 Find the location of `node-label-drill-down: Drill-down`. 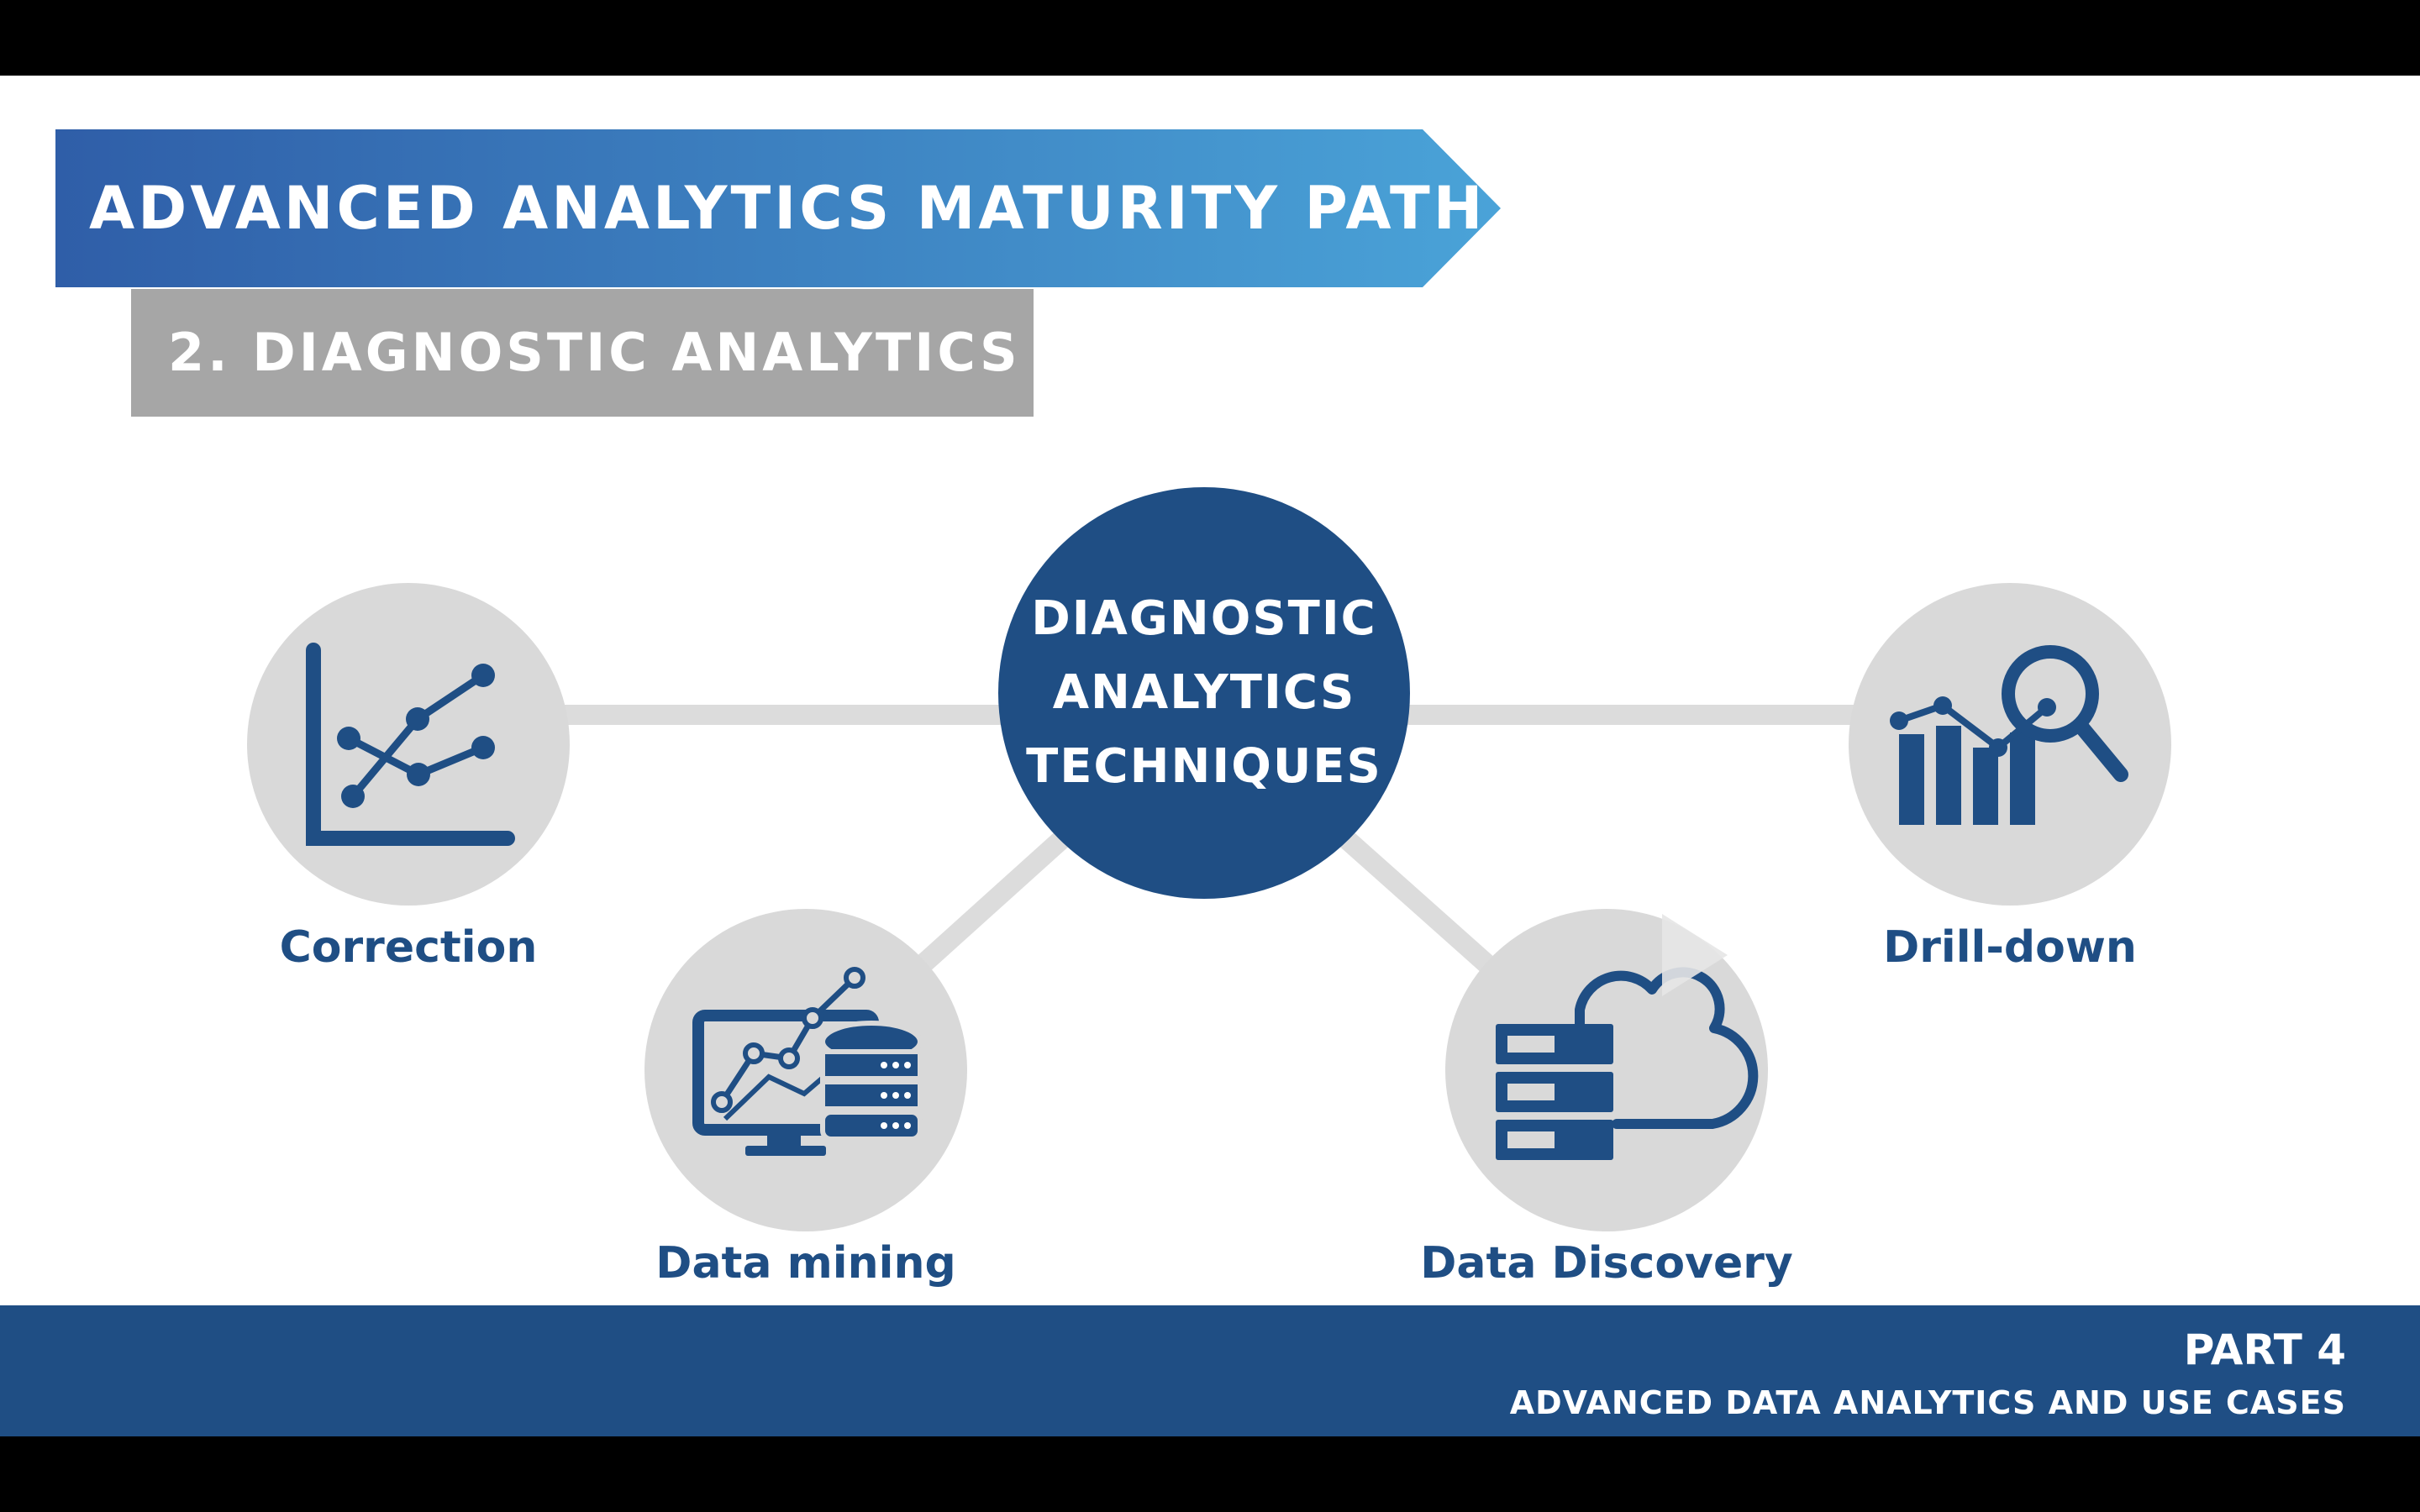

node-label-drill-down: Drill-down is located at coordinates (2010, 947).